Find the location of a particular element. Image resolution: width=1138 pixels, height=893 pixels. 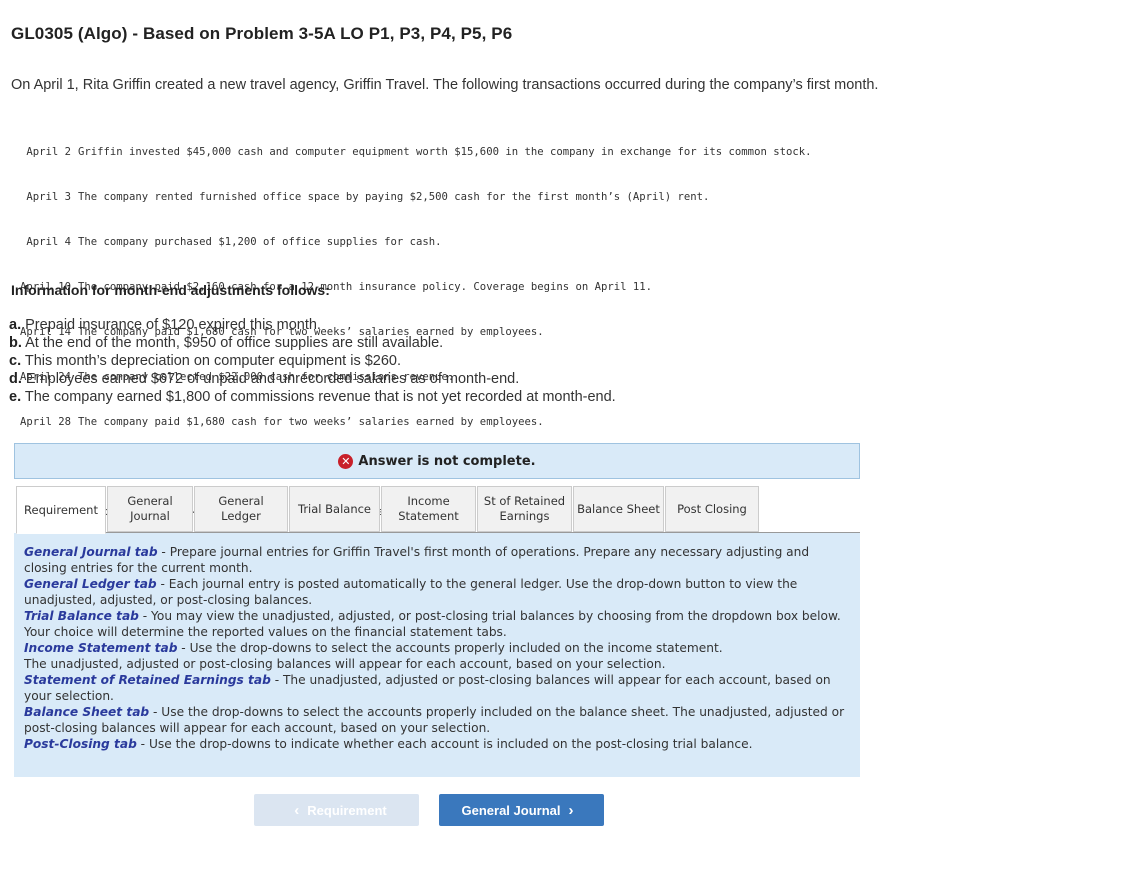

transaction-date: April 2 is located at coordinates (48, 152).